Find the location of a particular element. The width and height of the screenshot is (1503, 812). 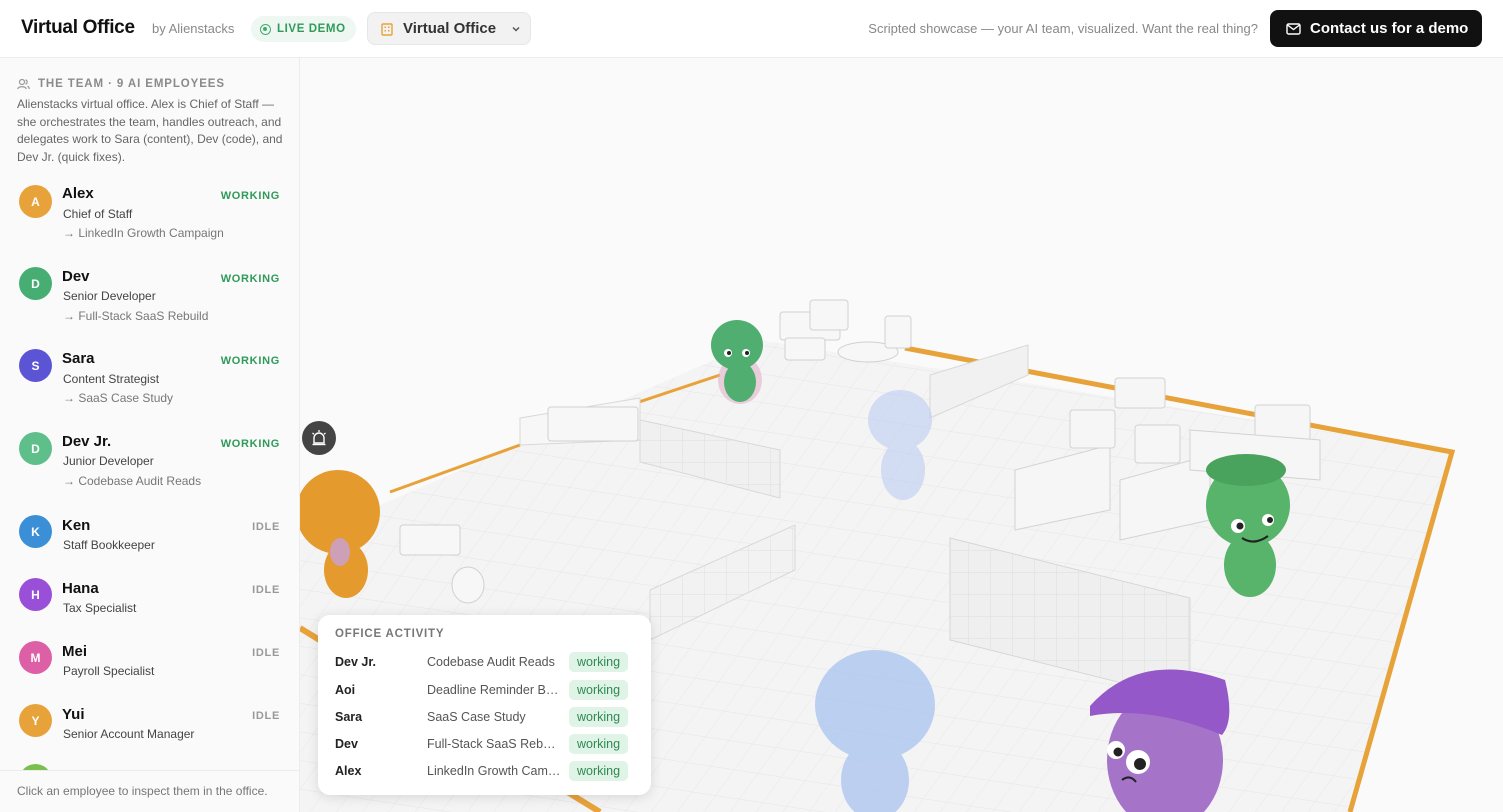

team-heading-label: THE TEAM · 9 AI EMPLOYEES is located at coordinates (131, 84).